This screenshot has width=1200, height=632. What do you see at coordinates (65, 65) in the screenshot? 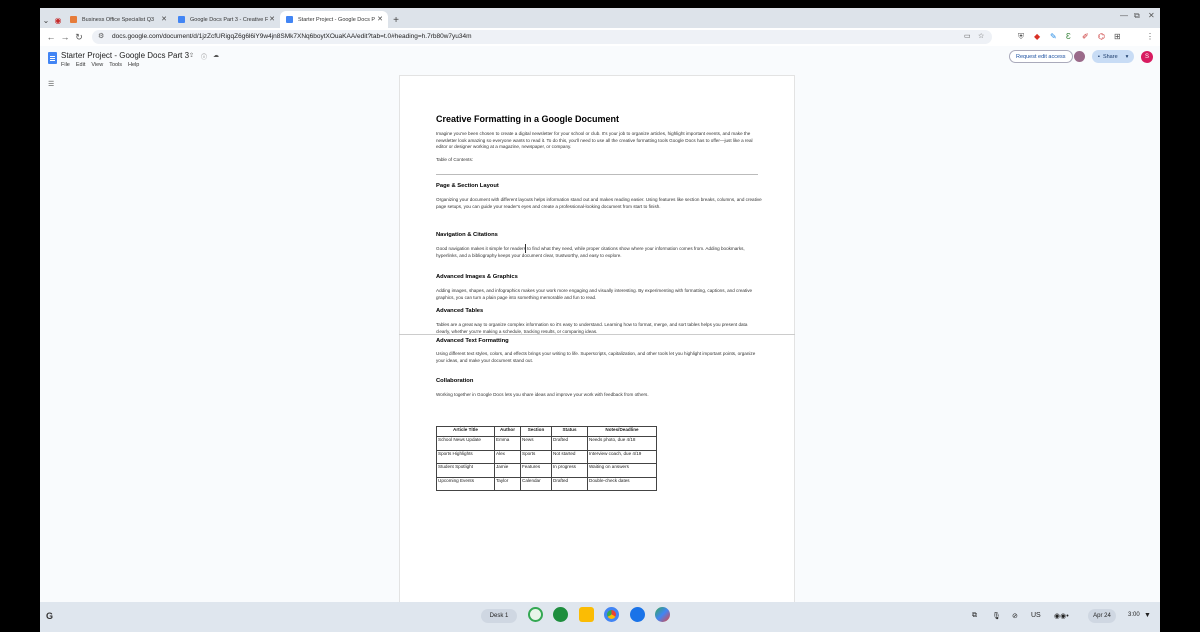
I see `menu-file: File` at bounding box center [65, 65].